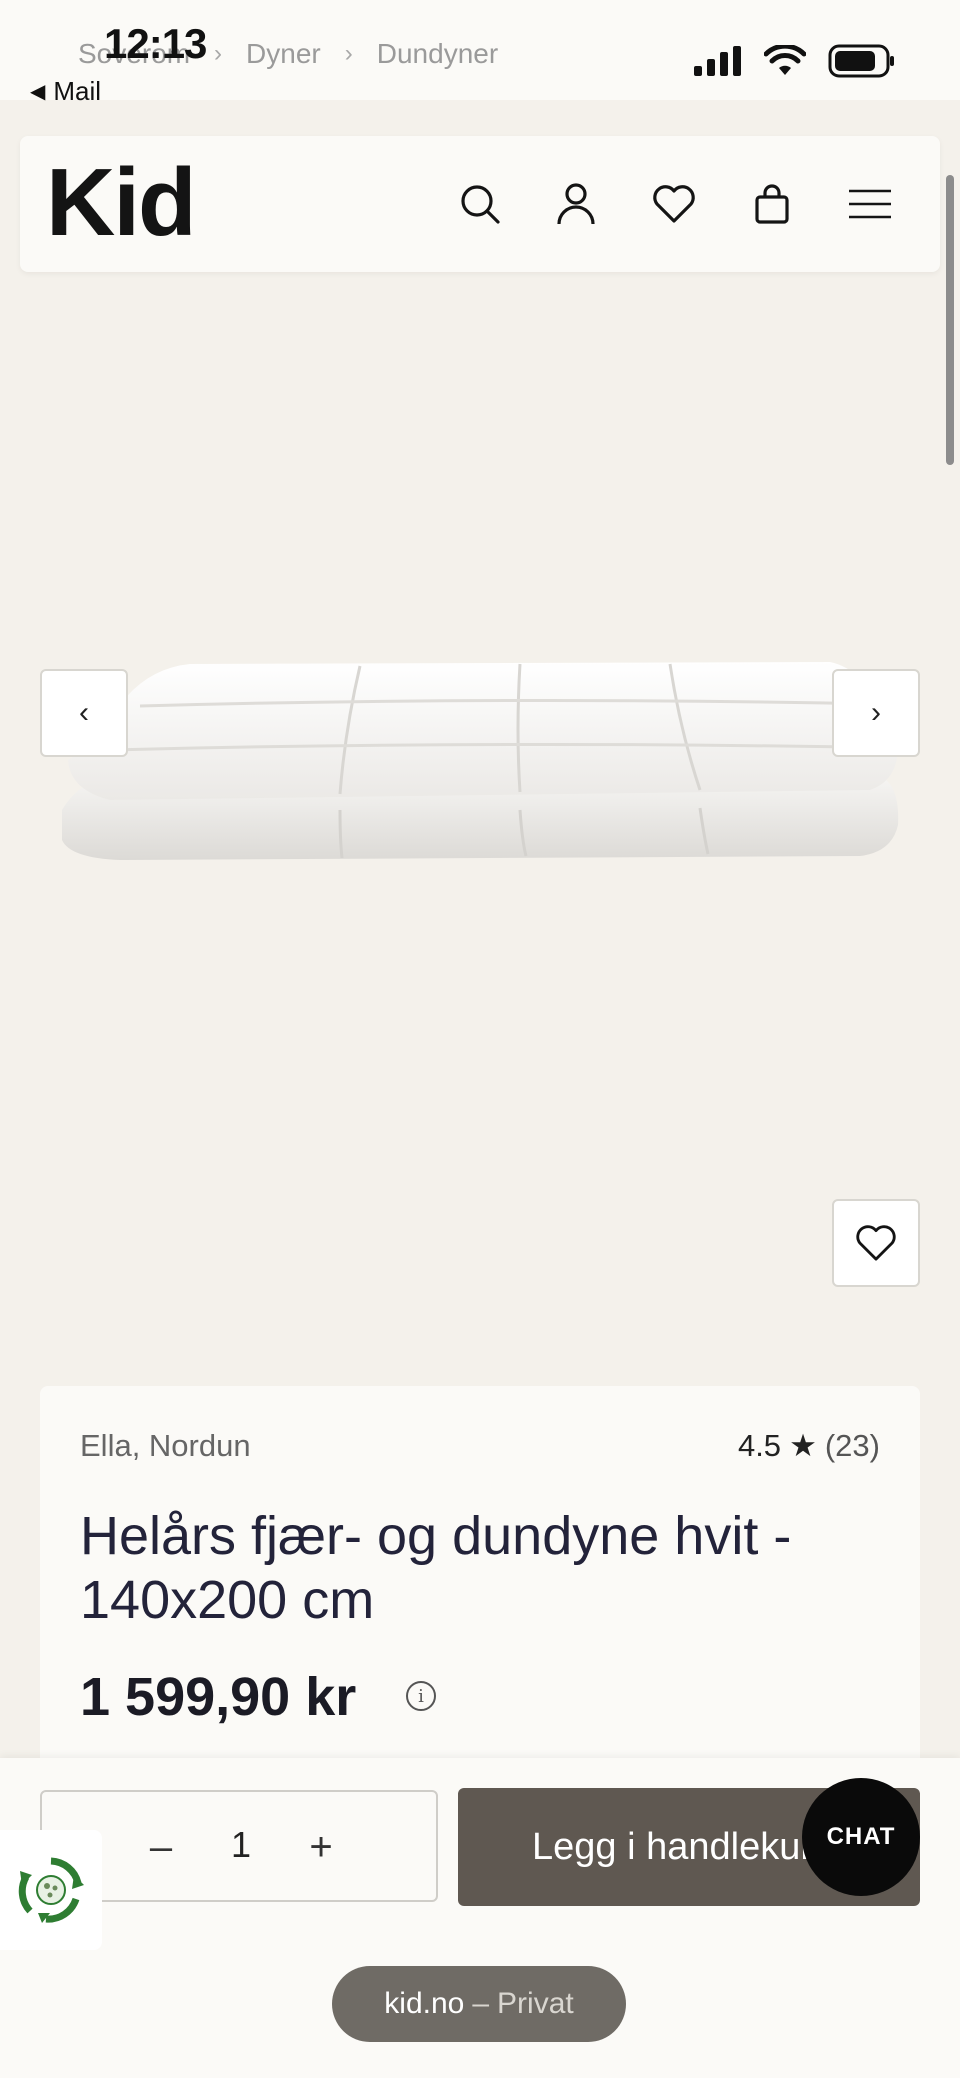 This screenshot has width=960, height=2078. I want to click on recycle-leaf-icon, so click(51, 1890).